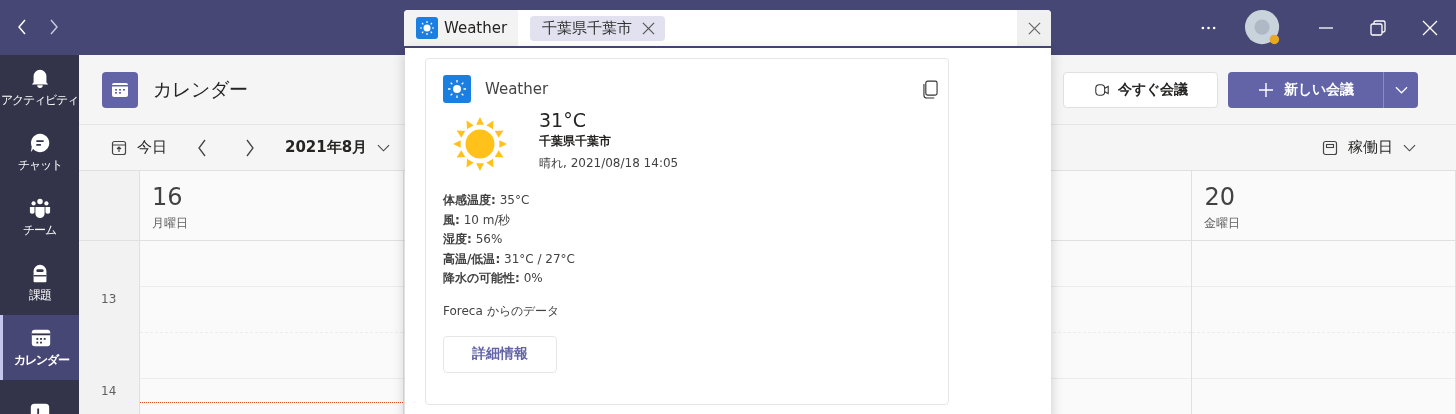 The width and height of the screenshot is (1456, 414). What do you see at coordinates (1265, 89) in the screenshot?
I see `plus-icon` at bounding box center [1265, 89].